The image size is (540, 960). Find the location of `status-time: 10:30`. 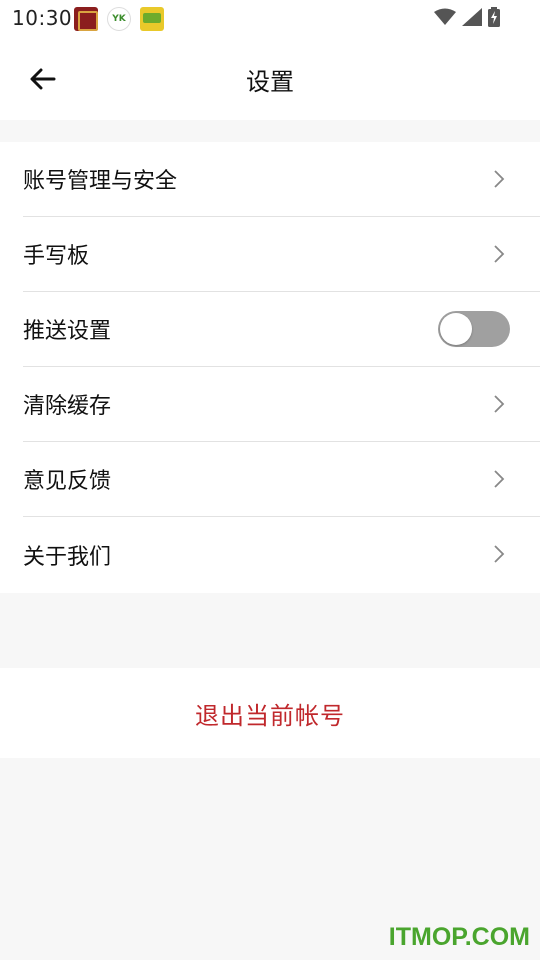

status-time: 10:30 is located at coordinates (42, 18).